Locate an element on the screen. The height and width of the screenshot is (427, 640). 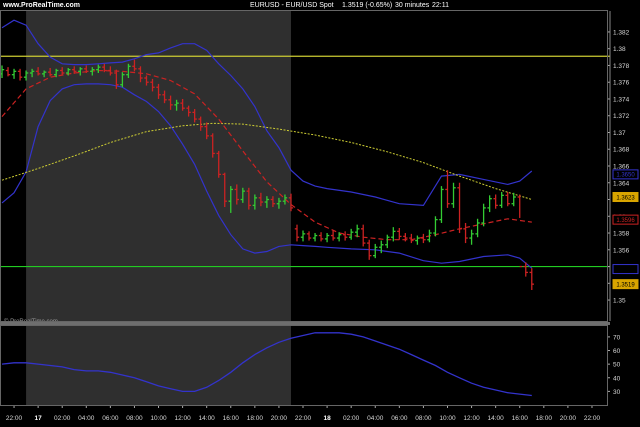
y-tick-label: 1.38 is located at coordinates (619, 49).